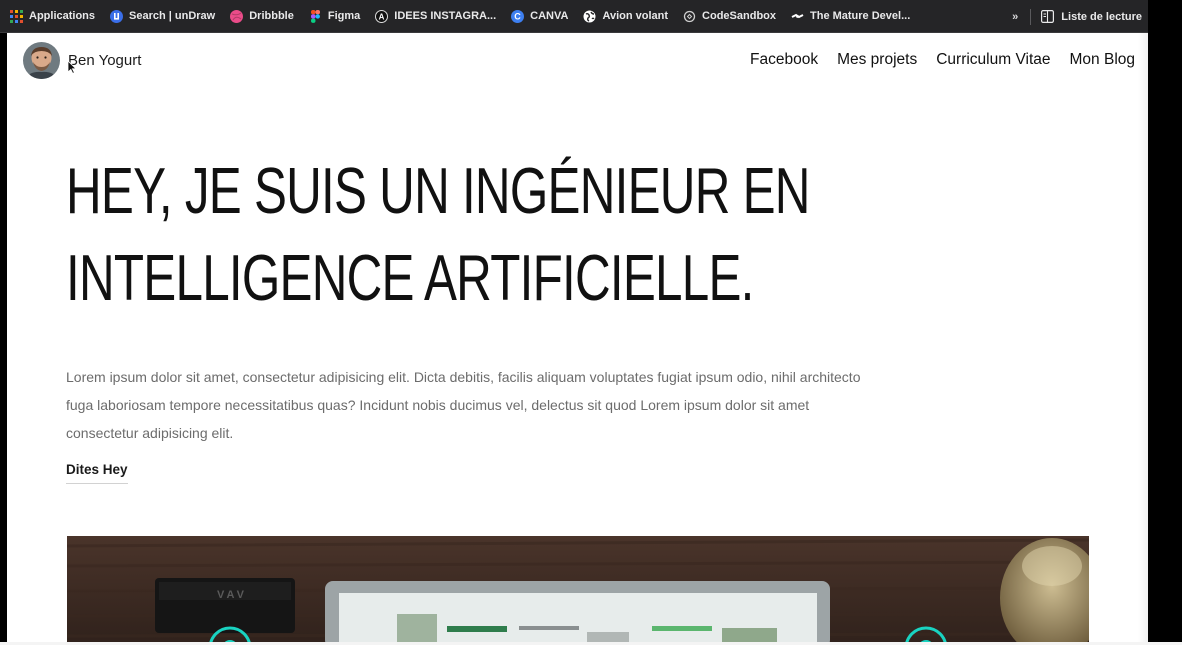  I want to click on instagram-idea-icon: A, so click(382, 16).